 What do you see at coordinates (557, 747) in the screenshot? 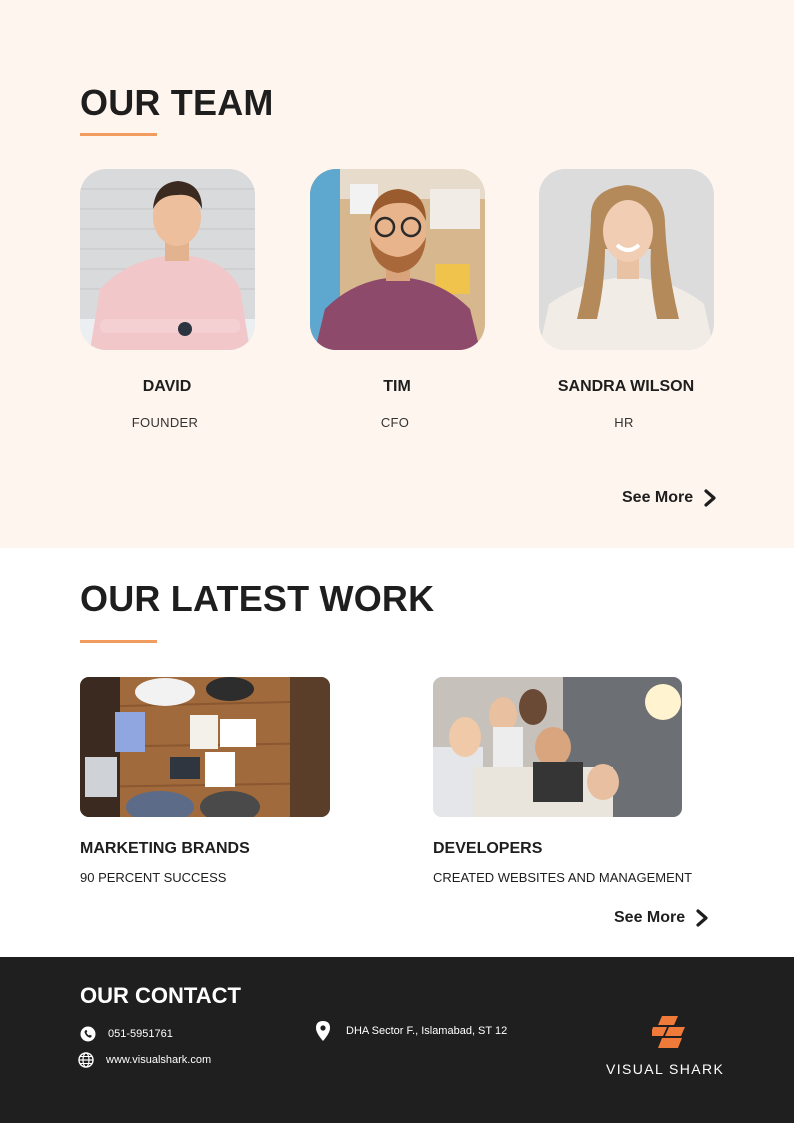
I see `developers-image` at bounding box center [557, 747].